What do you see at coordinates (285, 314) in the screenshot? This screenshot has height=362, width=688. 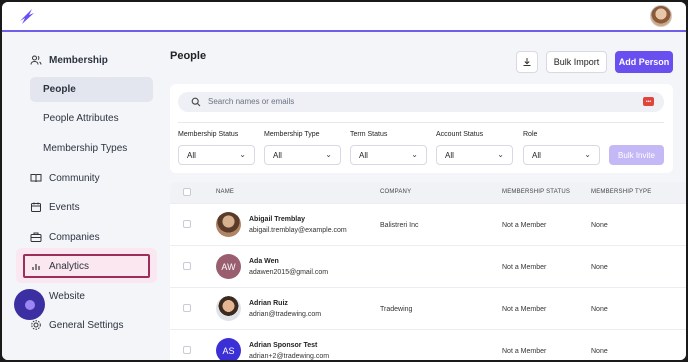 I see `person-email: adrian@tradewing.com` at bounding box center [285, 314].